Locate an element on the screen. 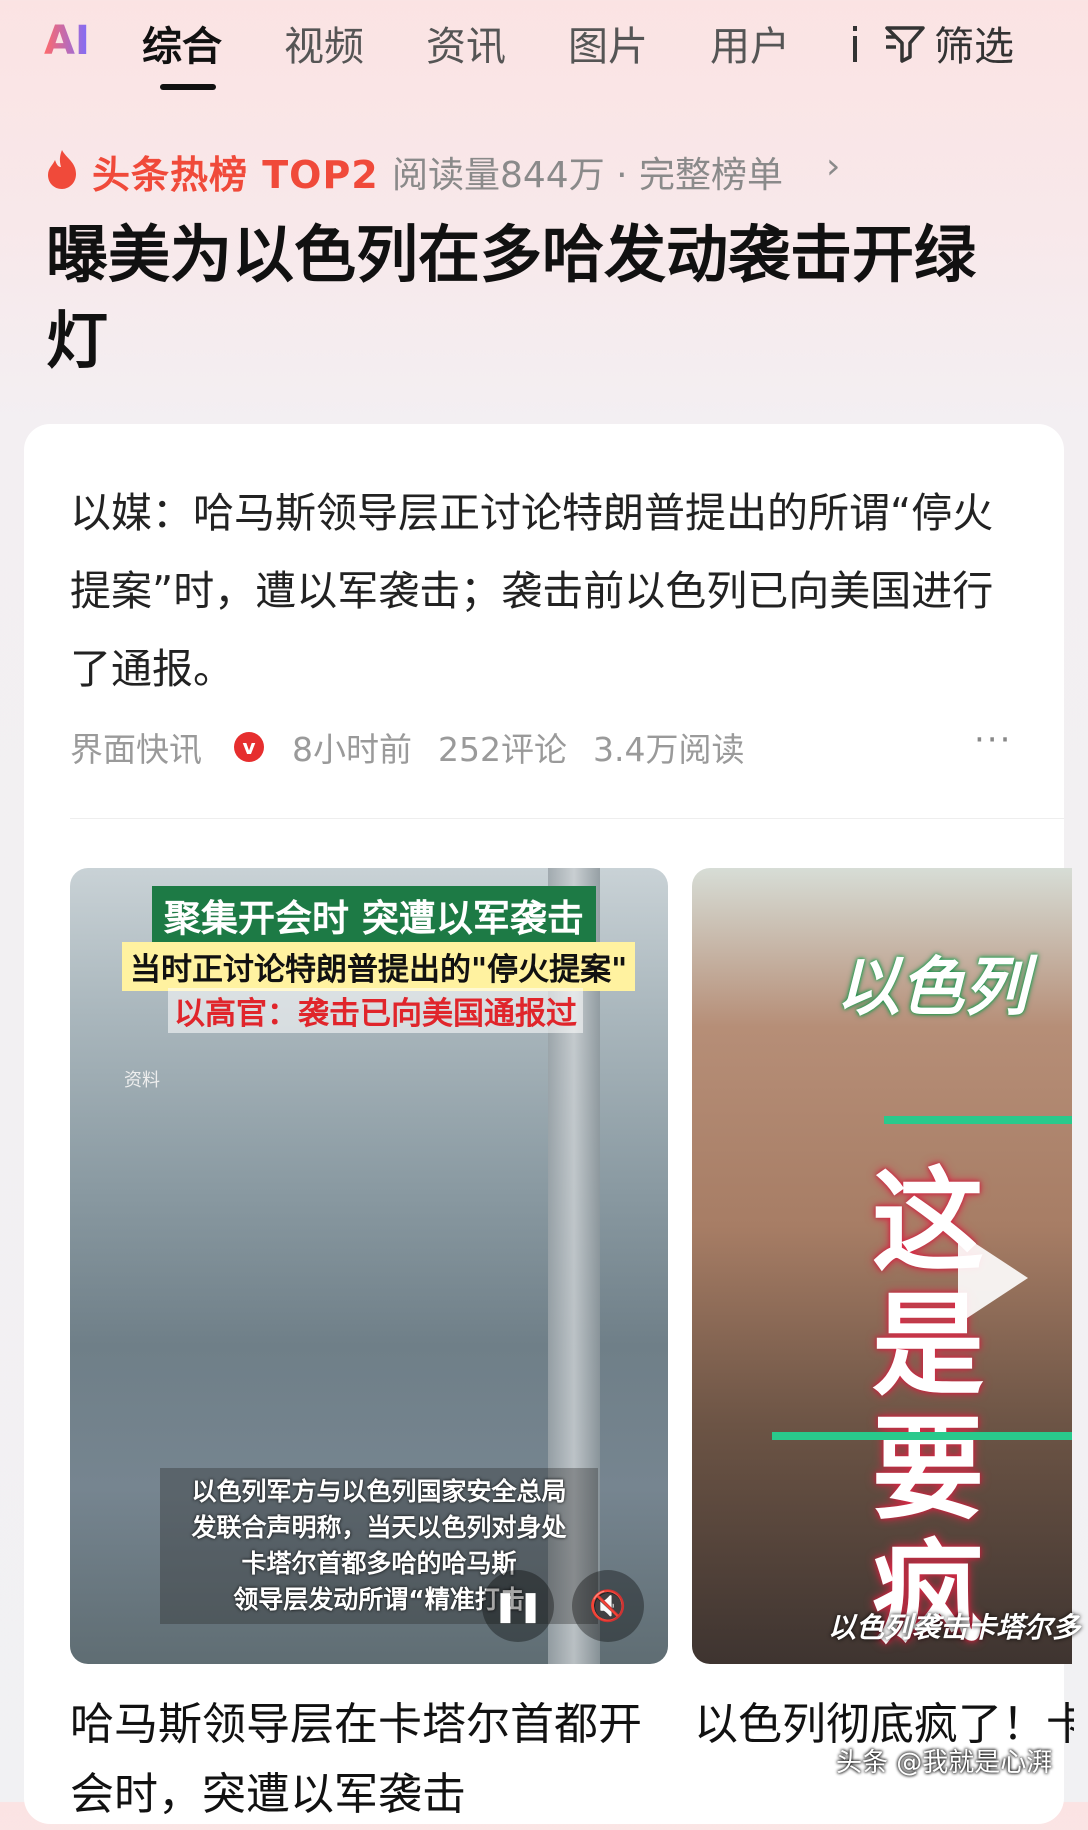 The image size is (1088, 1830). pause-icon: ❚❚ is located at coordinates (518, 1606).